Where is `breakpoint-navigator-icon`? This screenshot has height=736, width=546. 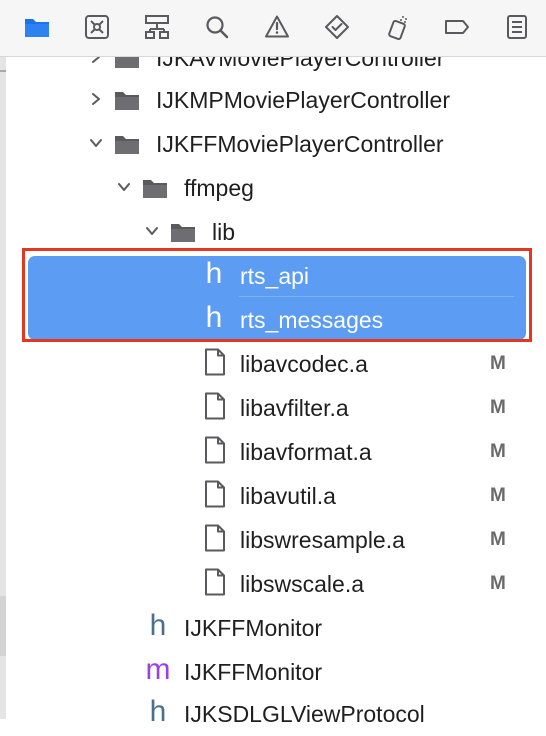
breakpoint-navigator-icon is located at coordinates (457, 27).